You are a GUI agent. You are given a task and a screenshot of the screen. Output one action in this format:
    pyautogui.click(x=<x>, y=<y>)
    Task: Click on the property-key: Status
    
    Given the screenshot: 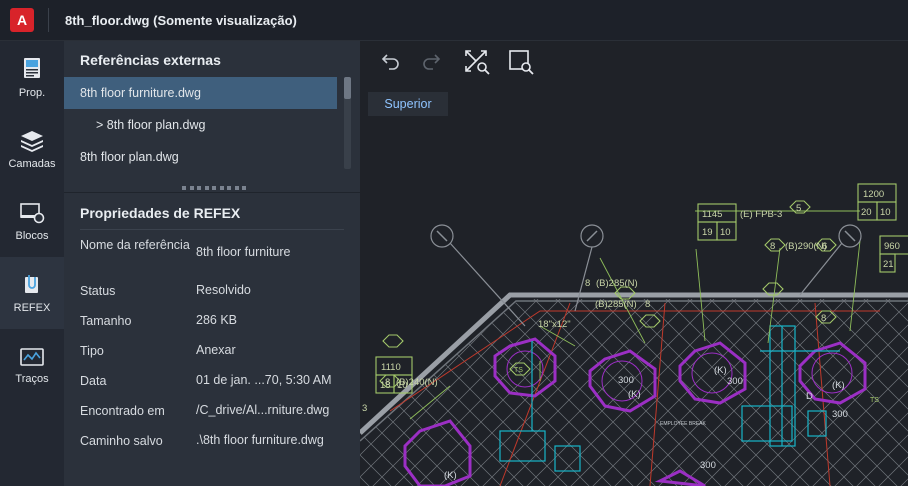 What is the action you would take?
    pyautogui.click(x=98, y=291)
    